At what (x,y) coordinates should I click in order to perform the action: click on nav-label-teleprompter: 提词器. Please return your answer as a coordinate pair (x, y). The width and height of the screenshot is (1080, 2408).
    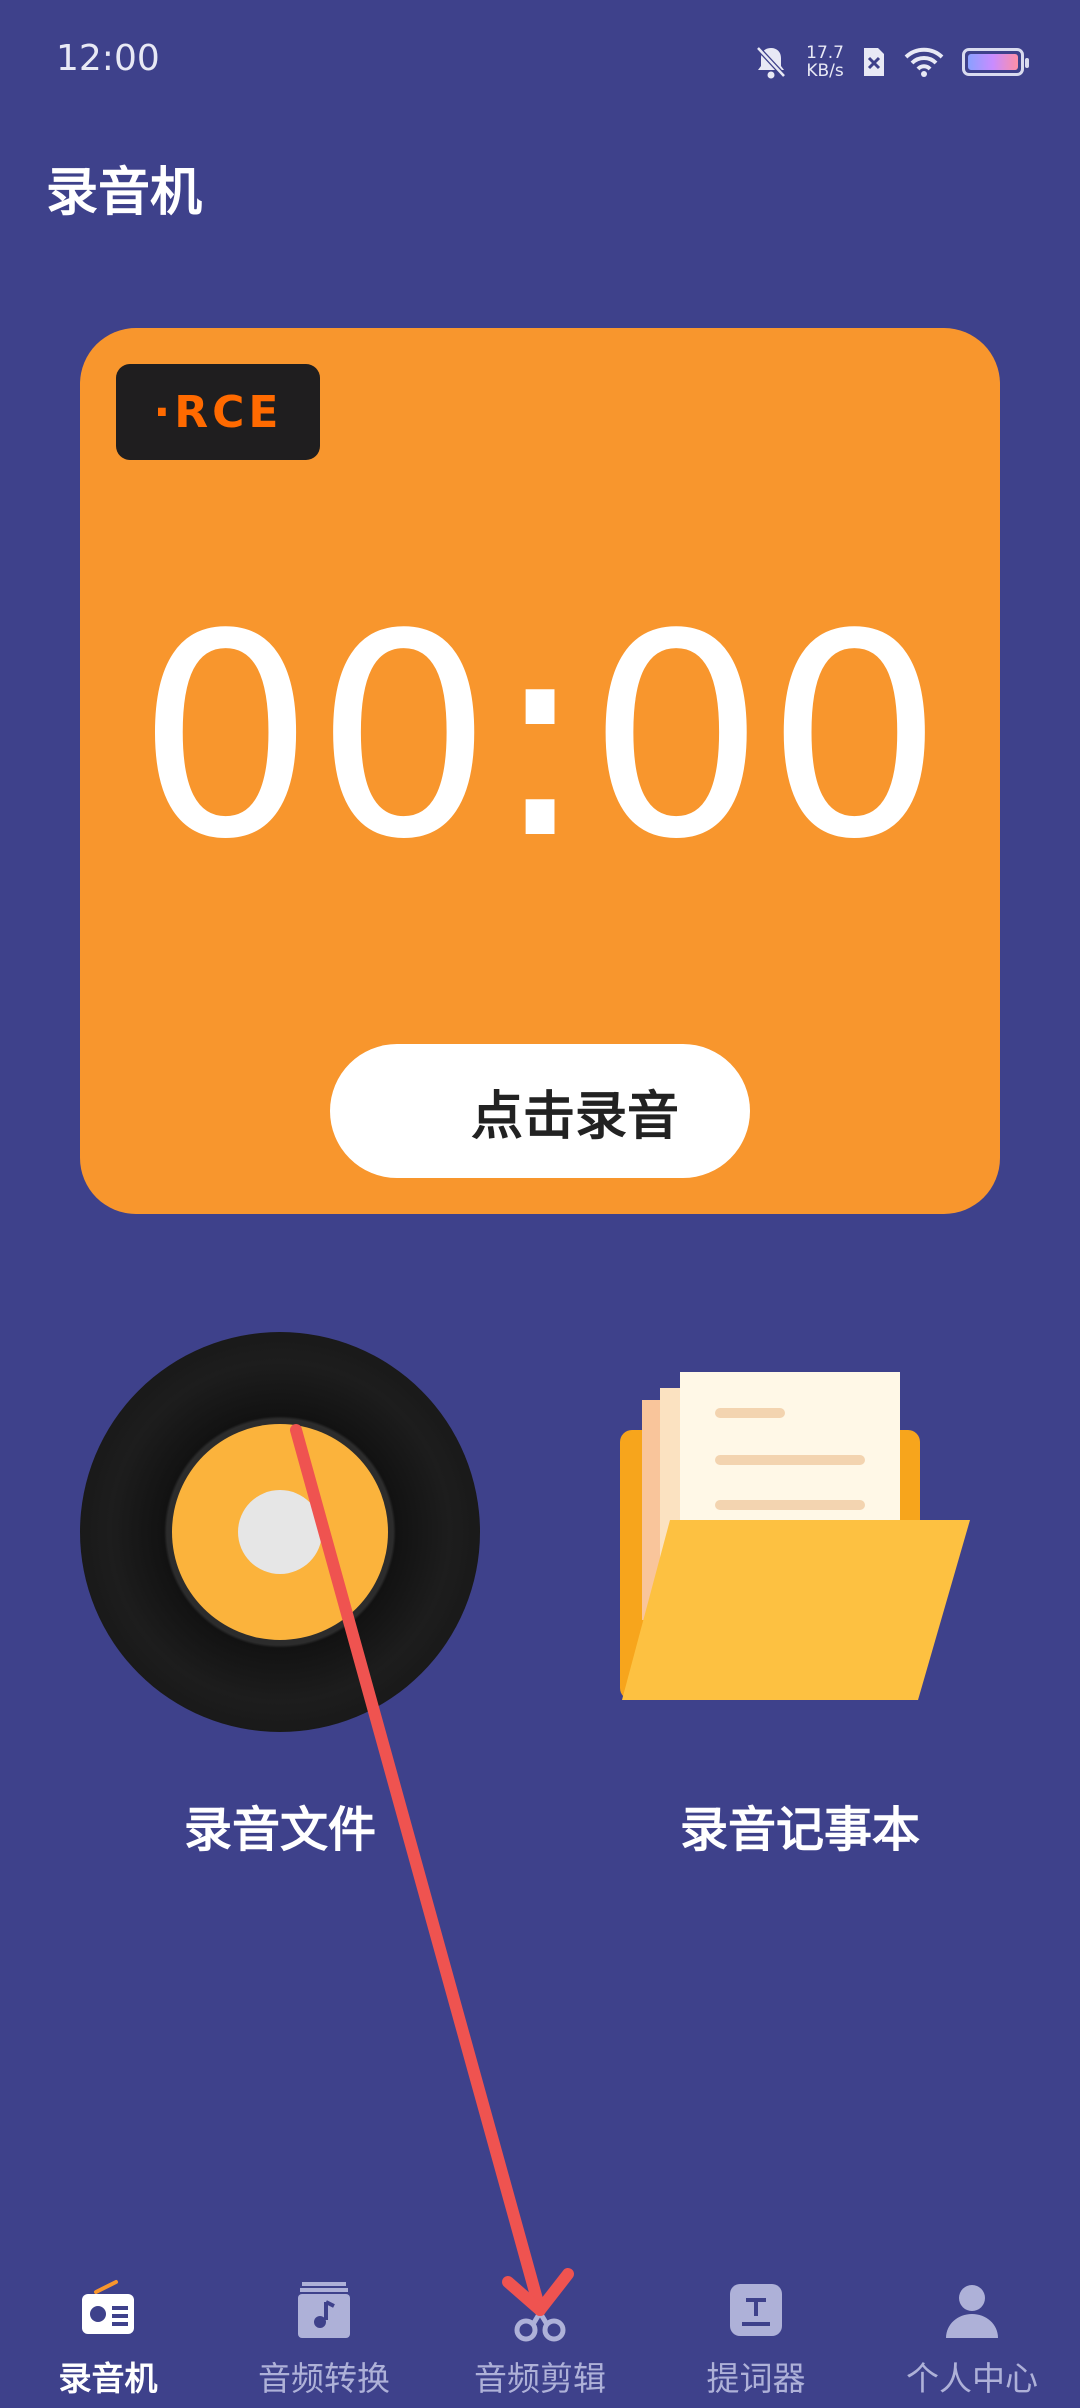
    Looking at the image, I should click on (756, 2378).